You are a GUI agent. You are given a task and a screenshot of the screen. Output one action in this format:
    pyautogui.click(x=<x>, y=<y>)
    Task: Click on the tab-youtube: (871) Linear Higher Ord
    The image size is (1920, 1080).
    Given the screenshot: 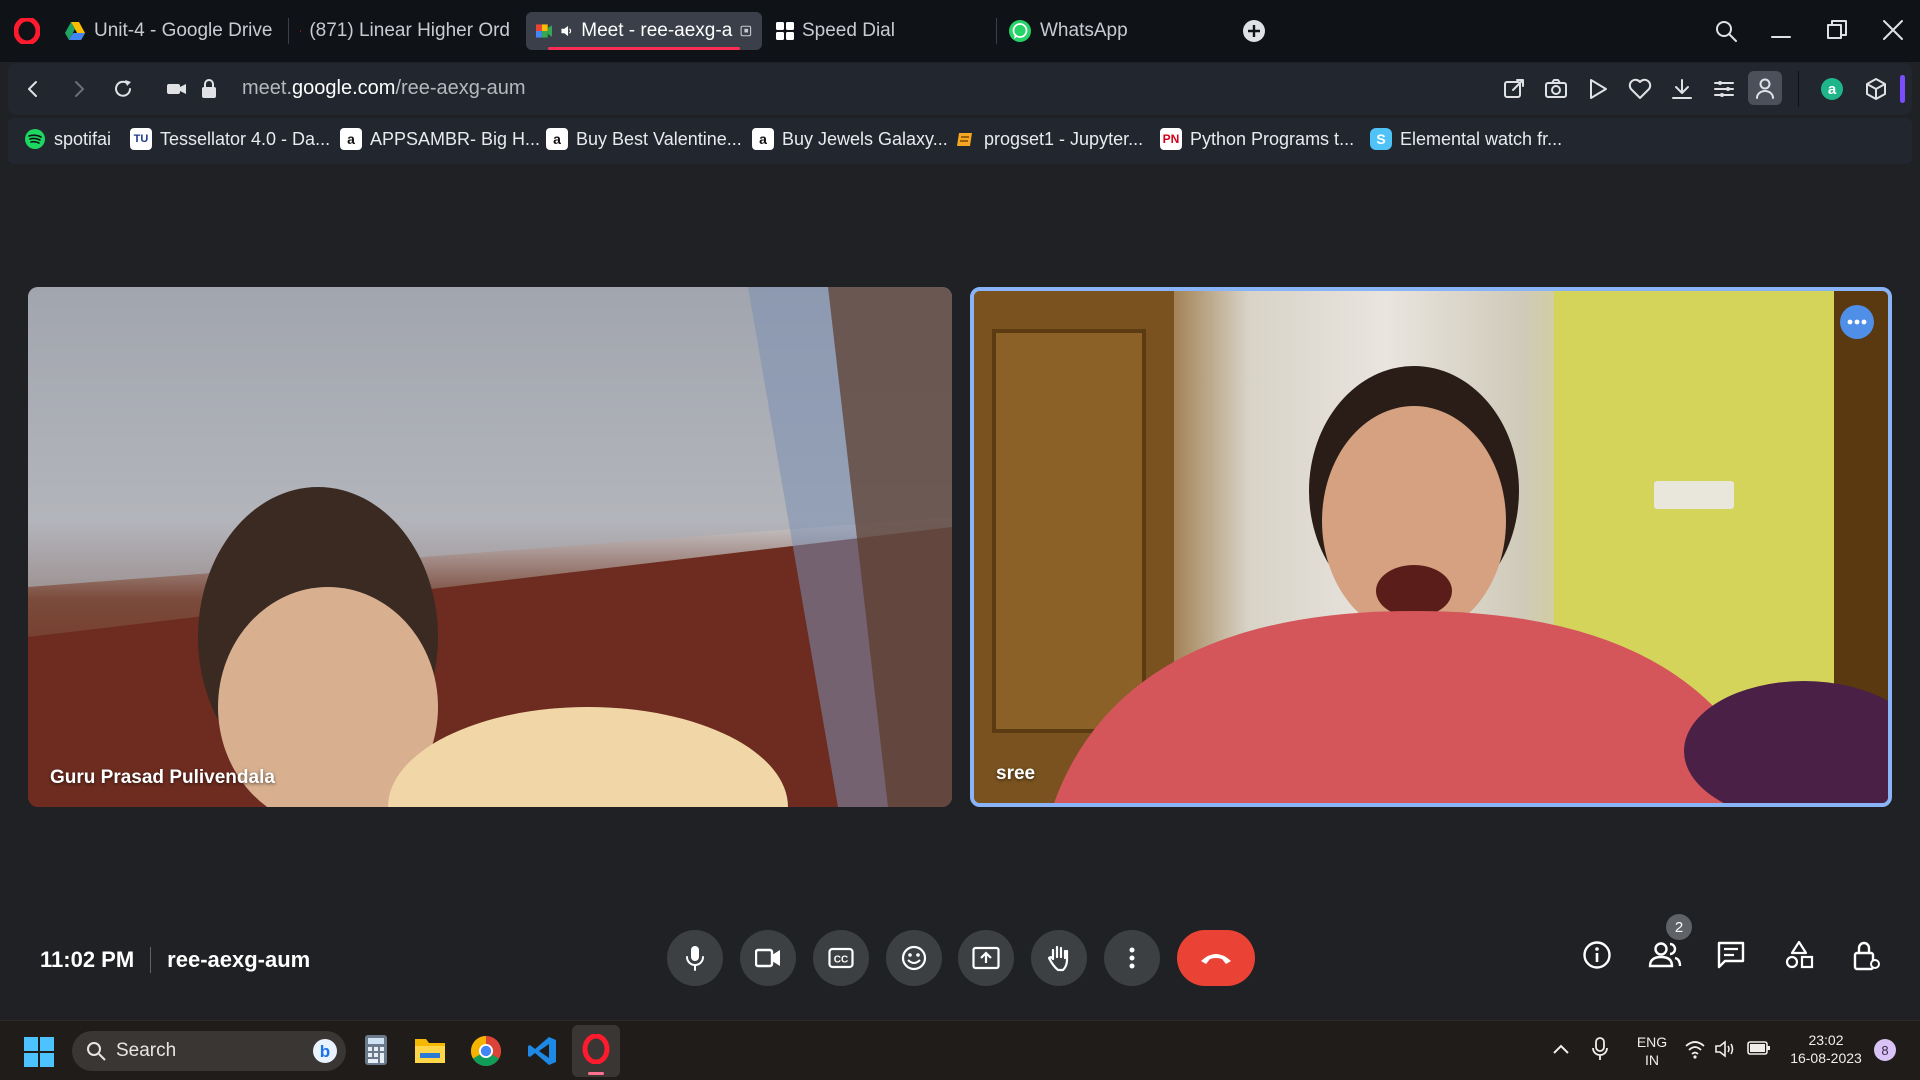 What is the action you would take?
    pyautogui.click(x=405, y=31)
    